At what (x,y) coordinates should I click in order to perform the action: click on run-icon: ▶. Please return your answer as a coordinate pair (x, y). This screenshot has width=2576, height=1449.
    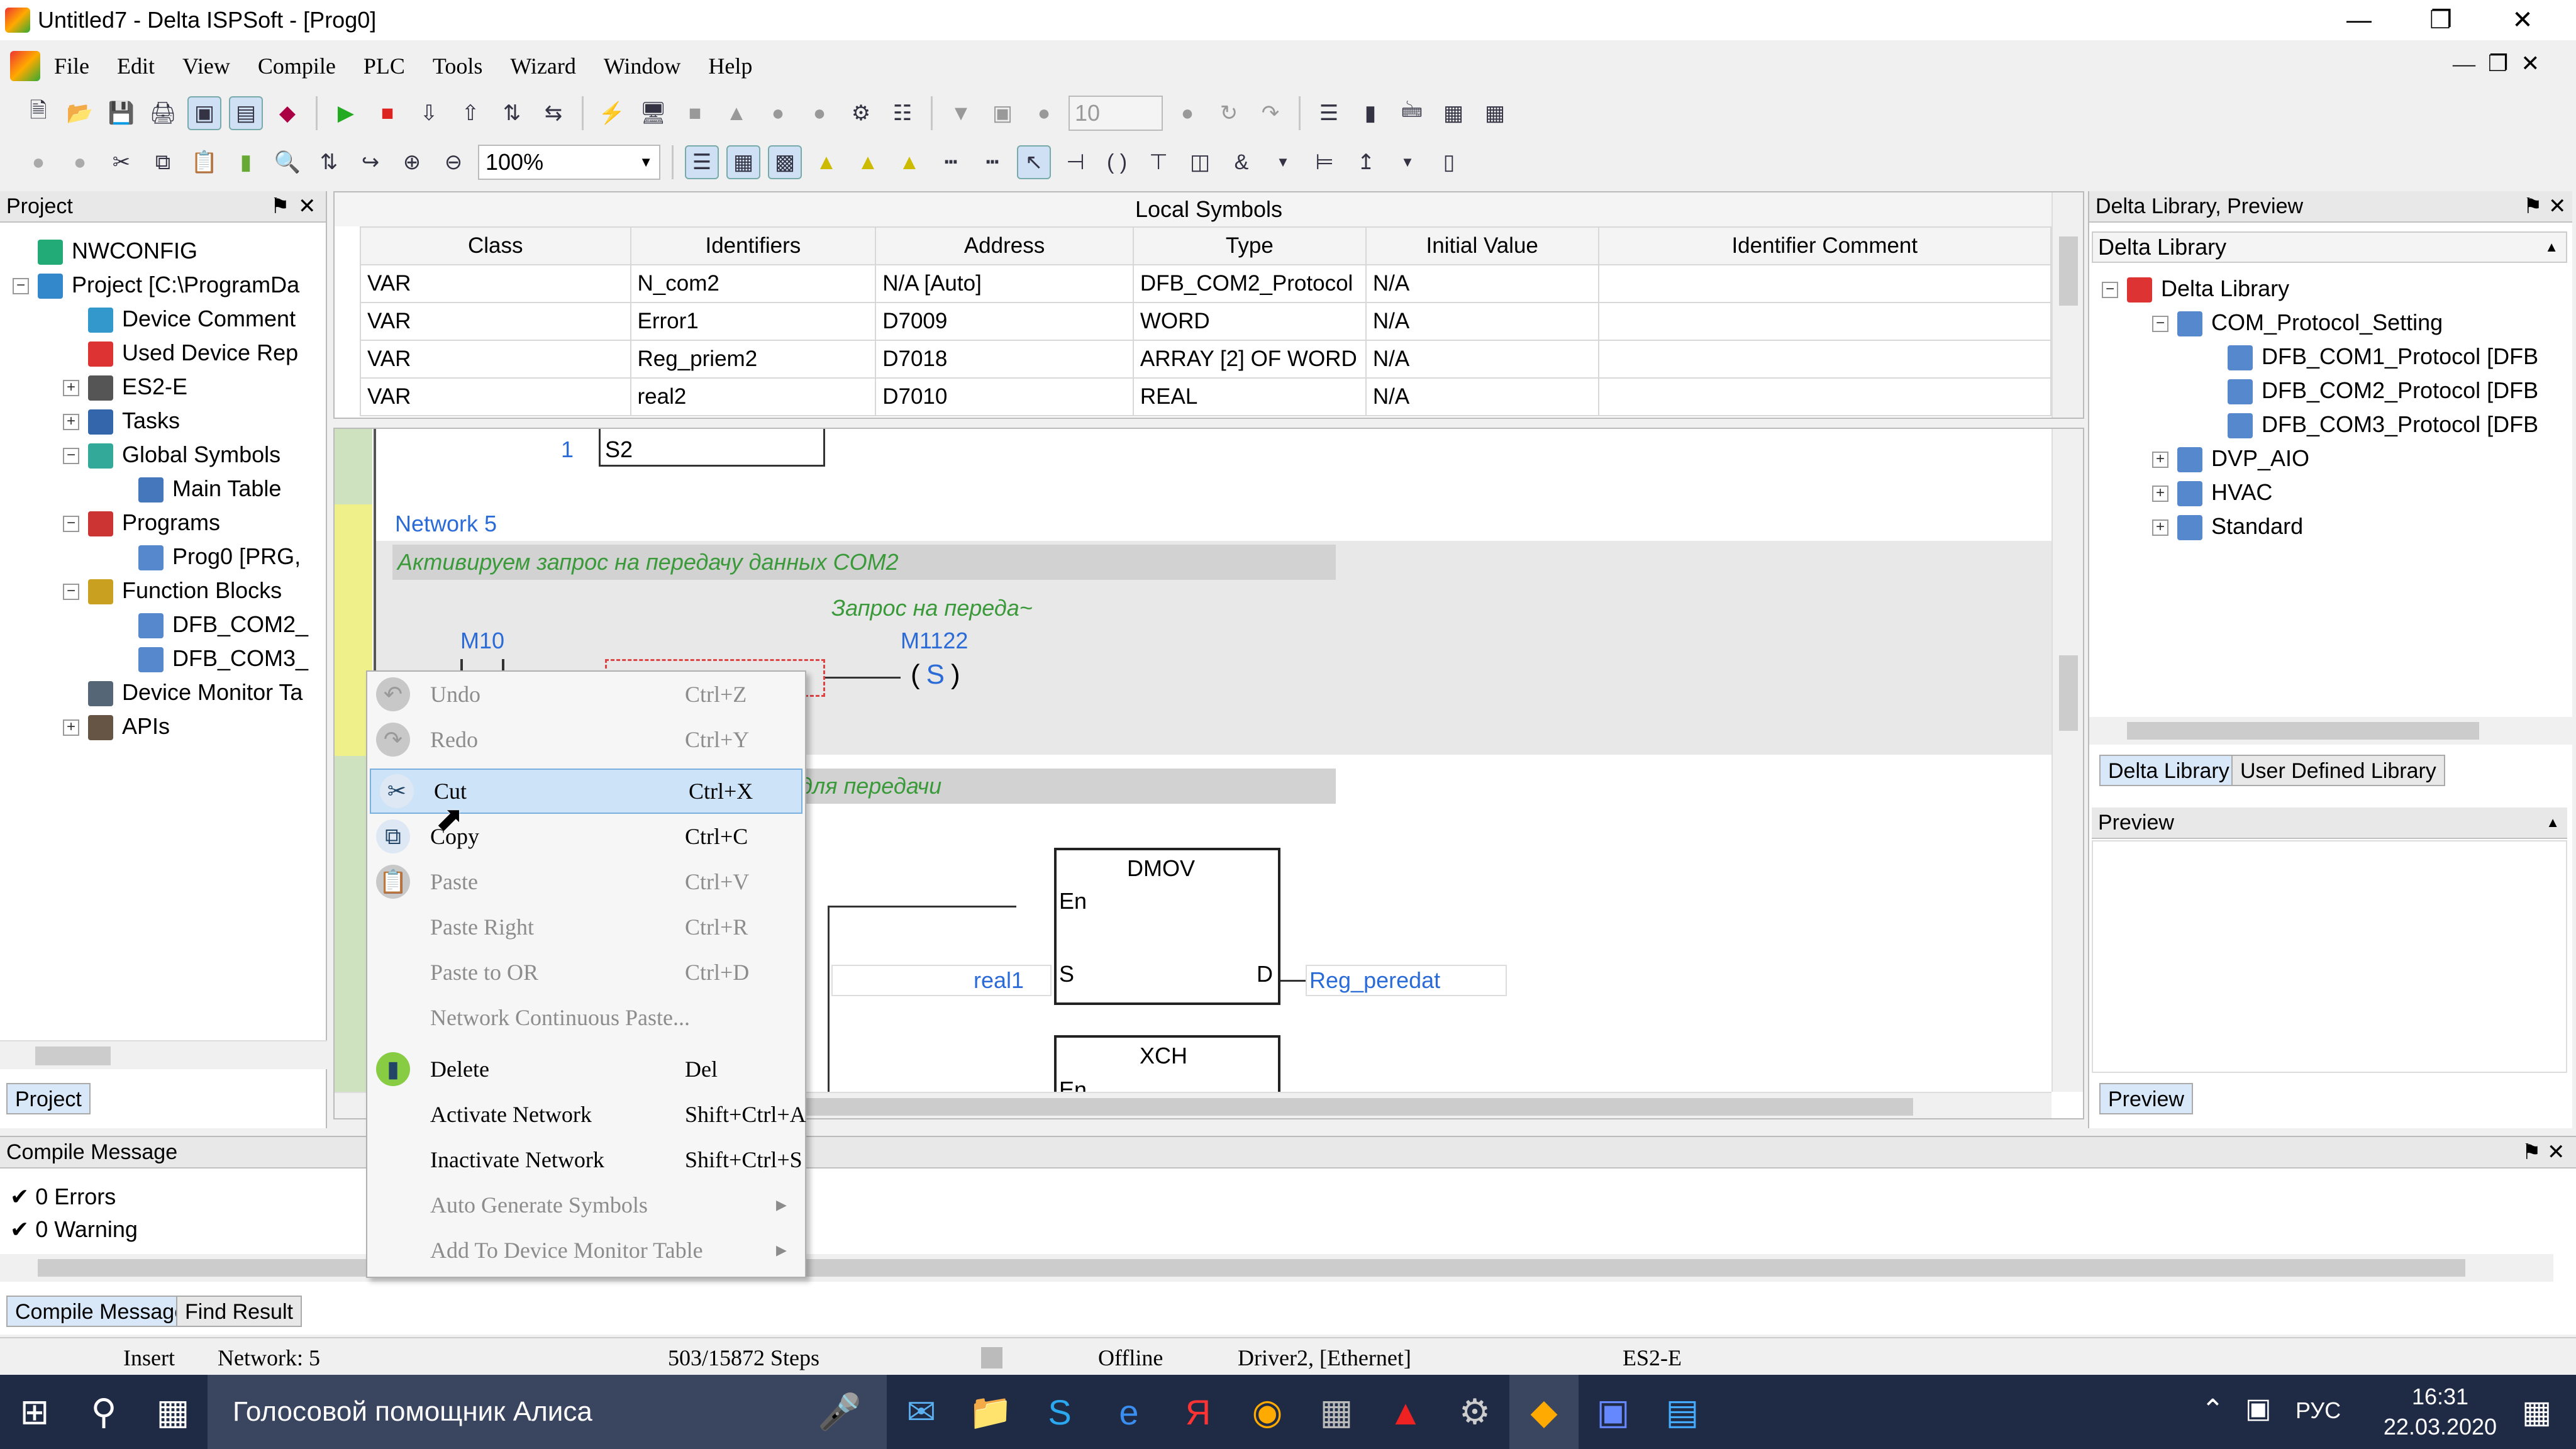
    Looking at the image, I should click on (346, 113).